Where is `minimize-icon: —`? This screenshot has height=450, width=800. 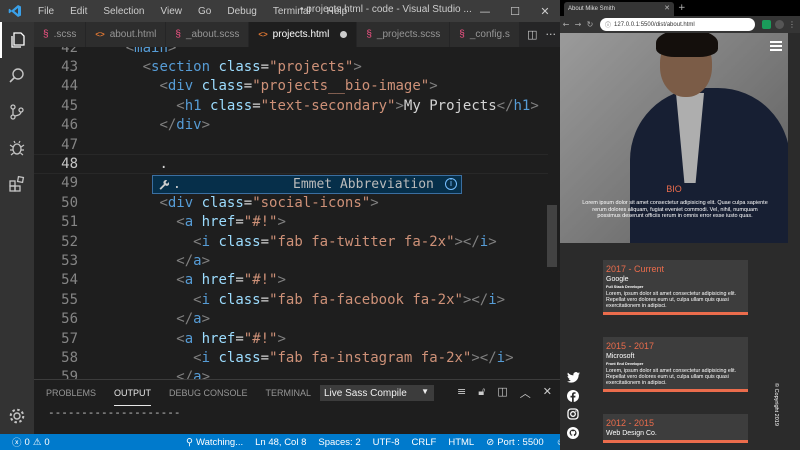 minimize-icon: — is located at coordinates (485, 11).